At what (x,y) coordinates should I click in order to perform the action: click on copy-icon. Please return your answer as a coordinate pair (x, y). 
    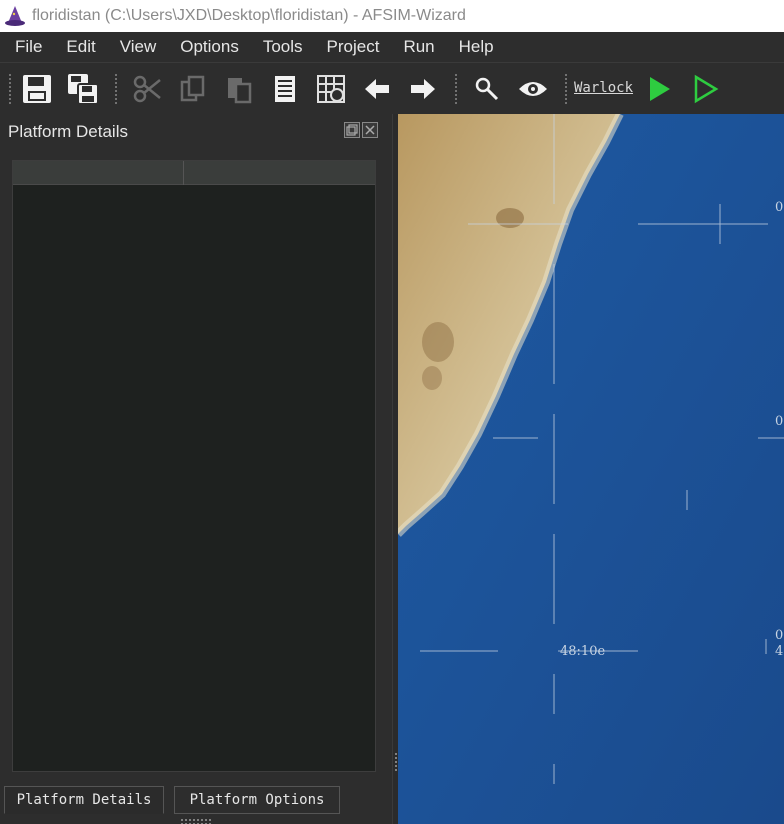
    Looking at the image, I should click on (192, 88).